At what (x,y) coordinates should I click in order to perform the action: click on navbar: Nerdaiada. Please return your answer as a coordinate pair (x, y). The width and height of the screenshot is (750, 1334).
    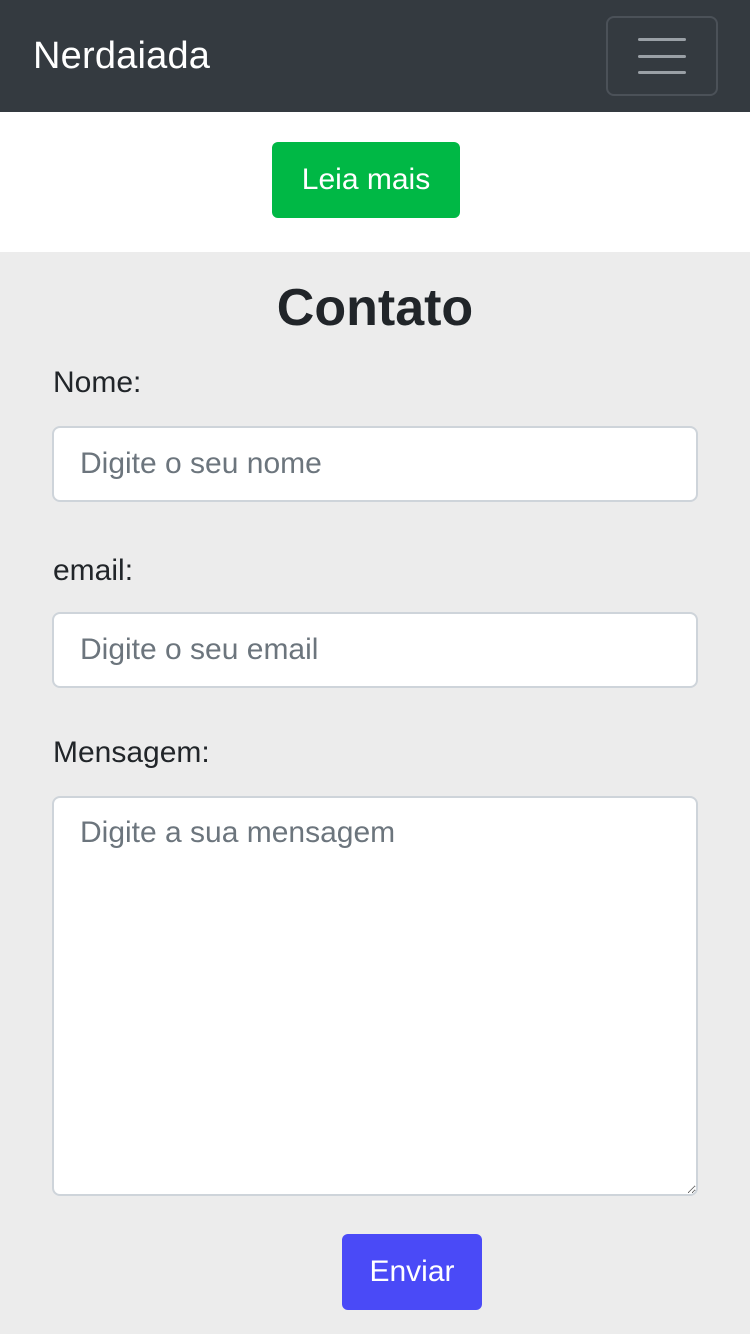
    Looking at the image, I should click on (375, 56).